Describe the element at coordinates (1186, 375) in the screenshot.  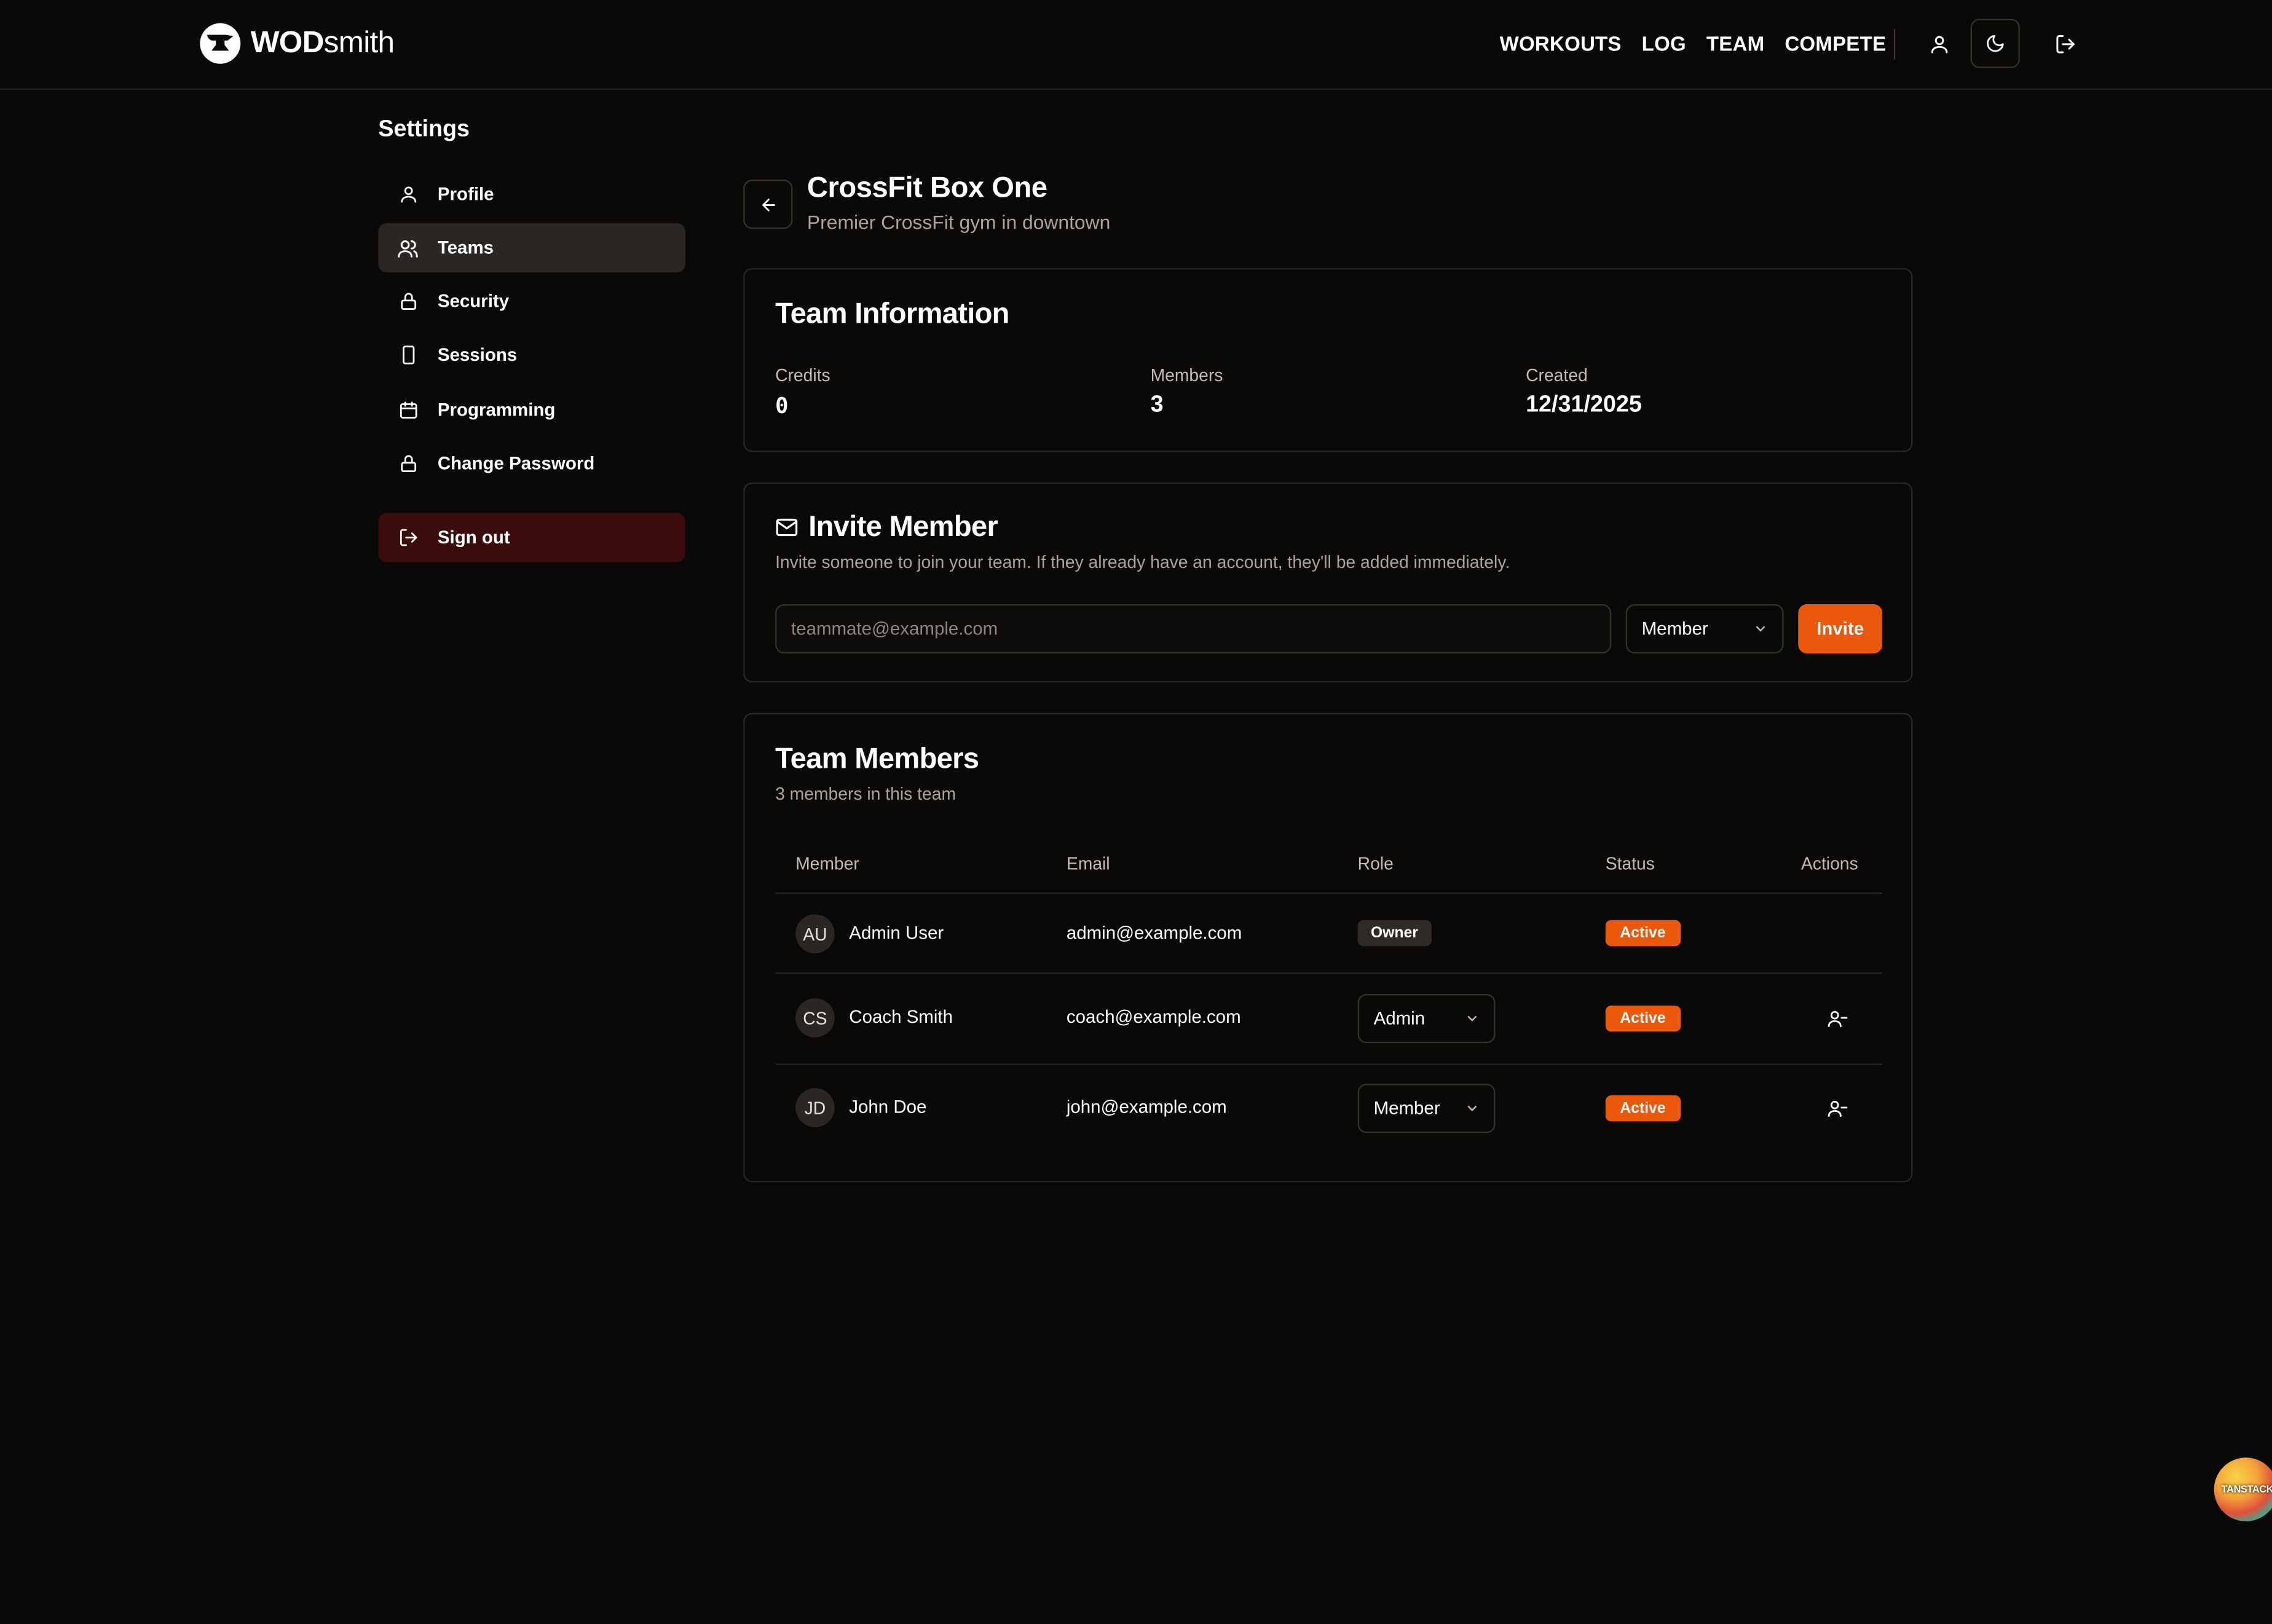
I see `members-label: Members` at that location.